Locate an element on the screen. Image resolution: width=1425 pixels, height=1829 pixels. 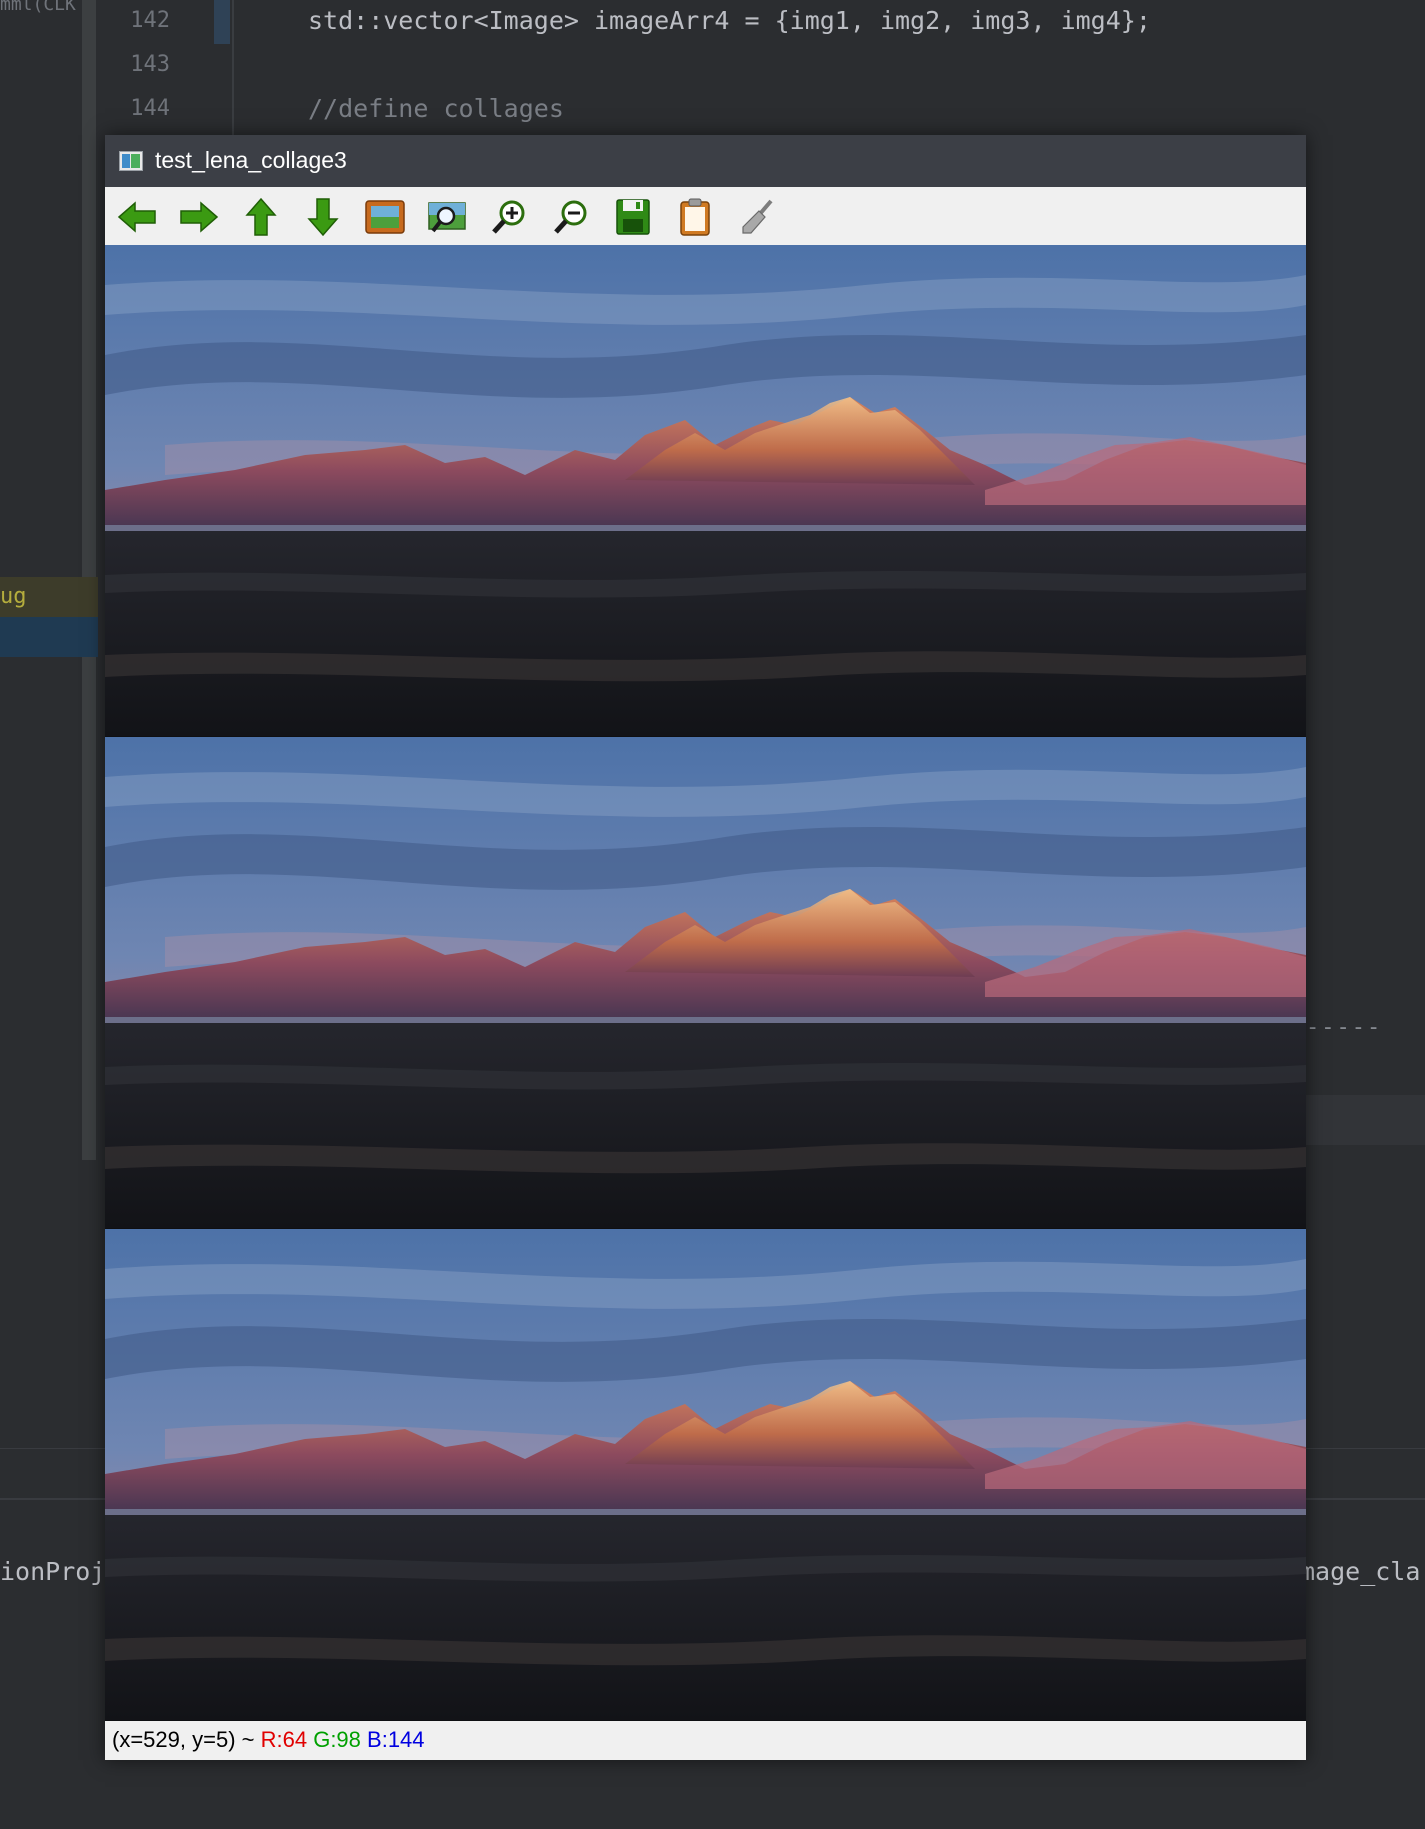
zoom-image-icon is located at coordinates (447, 217).